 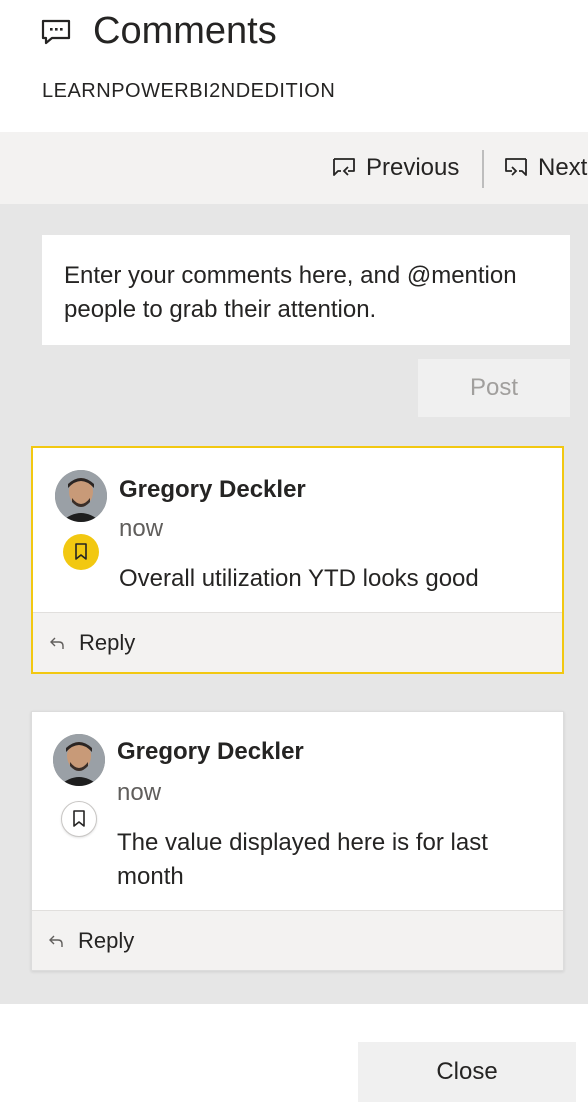 What do you see at coordinates (467, 1072) in the screenshot?
I see `close-button: Close` at bounding box center [467, 1072].